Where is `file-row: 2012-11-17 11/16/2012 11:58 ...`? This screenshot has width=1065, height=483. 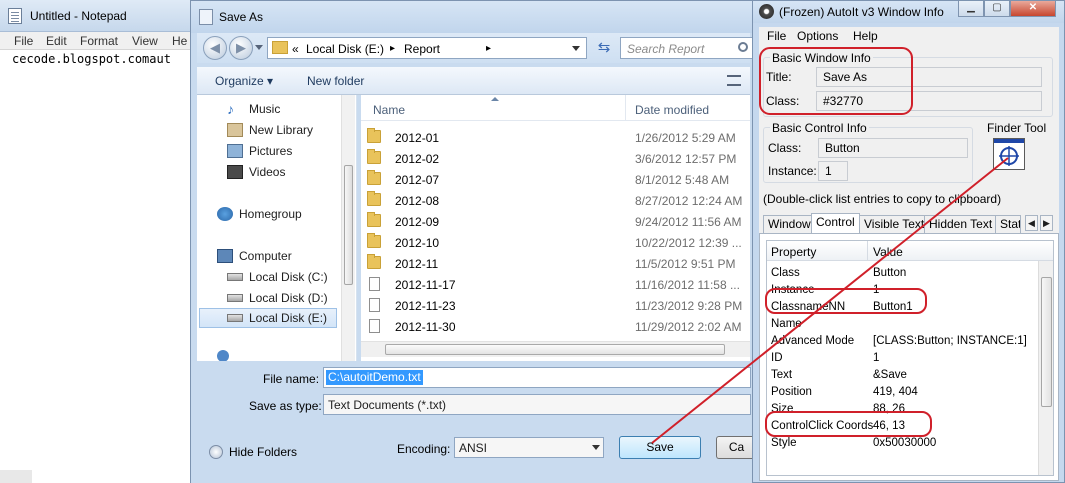 file-row: 2012-11-17 11/16/2012 11:58 ... is located at coordinates (555, 284).